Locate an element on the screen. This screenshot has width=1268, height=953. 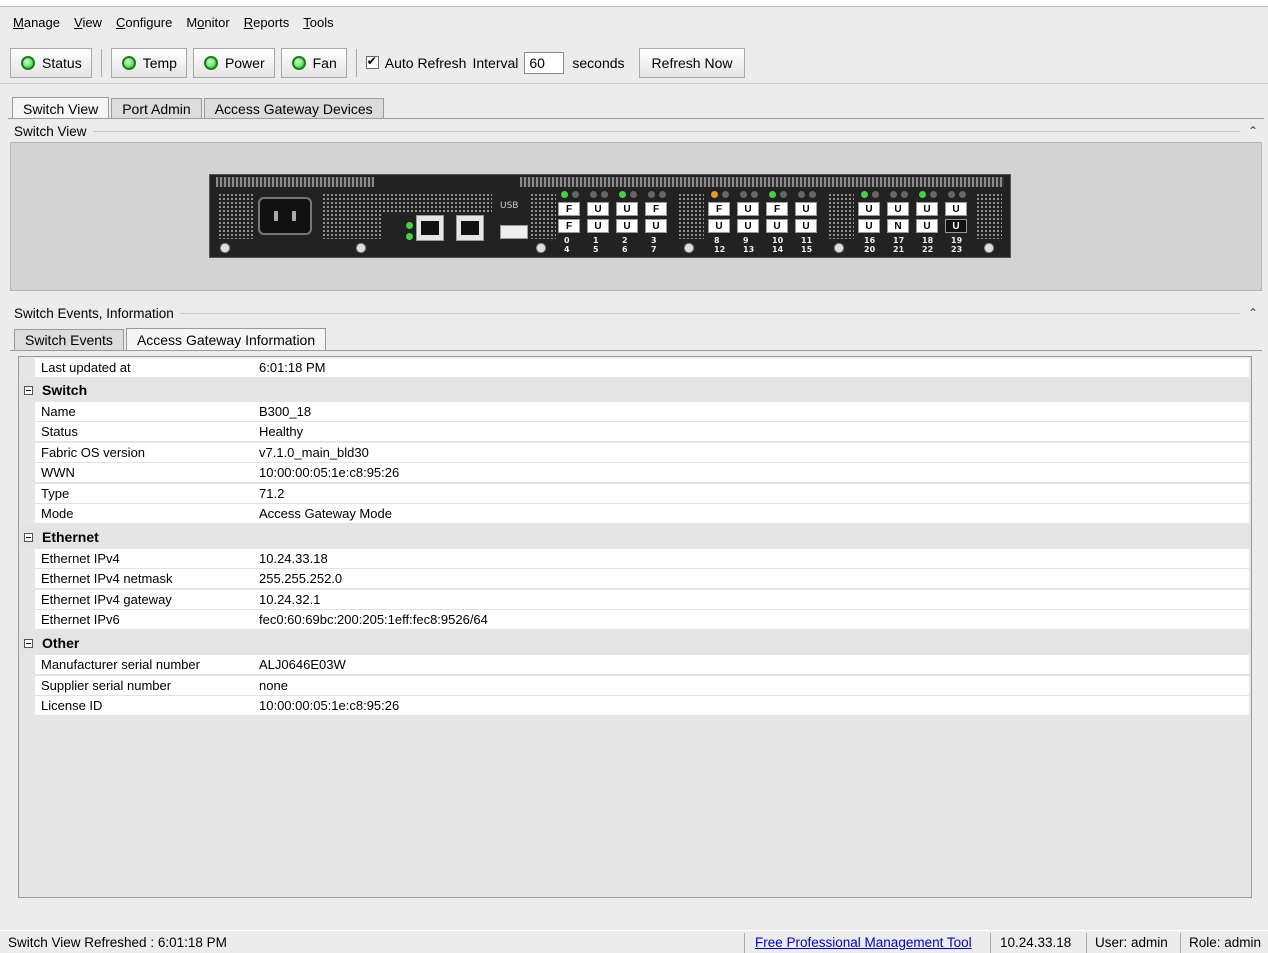
group-header-switch: Switch is located at coordinates (636, 390).